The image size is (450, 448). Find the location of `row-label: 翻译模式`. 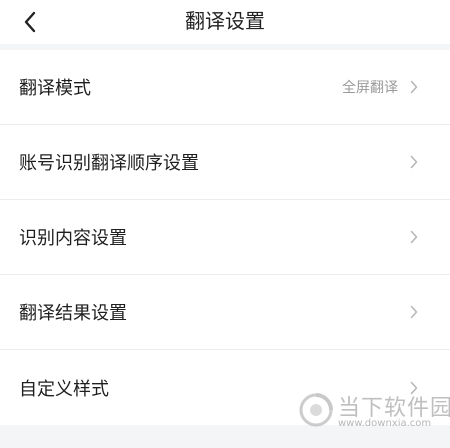

row-label: 翻译模式 is located at coordinates (55, 88).